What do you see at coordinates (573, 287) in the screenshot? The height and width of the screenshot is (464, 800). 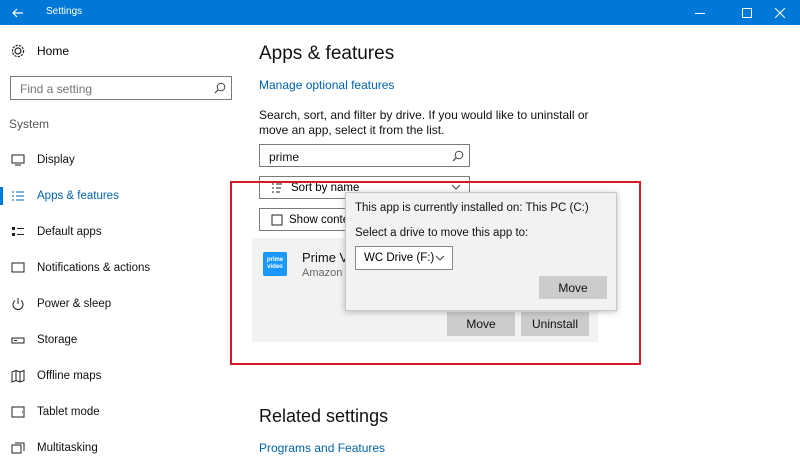 I see `popup-move-button: Move` at bounding box center [573, 287].